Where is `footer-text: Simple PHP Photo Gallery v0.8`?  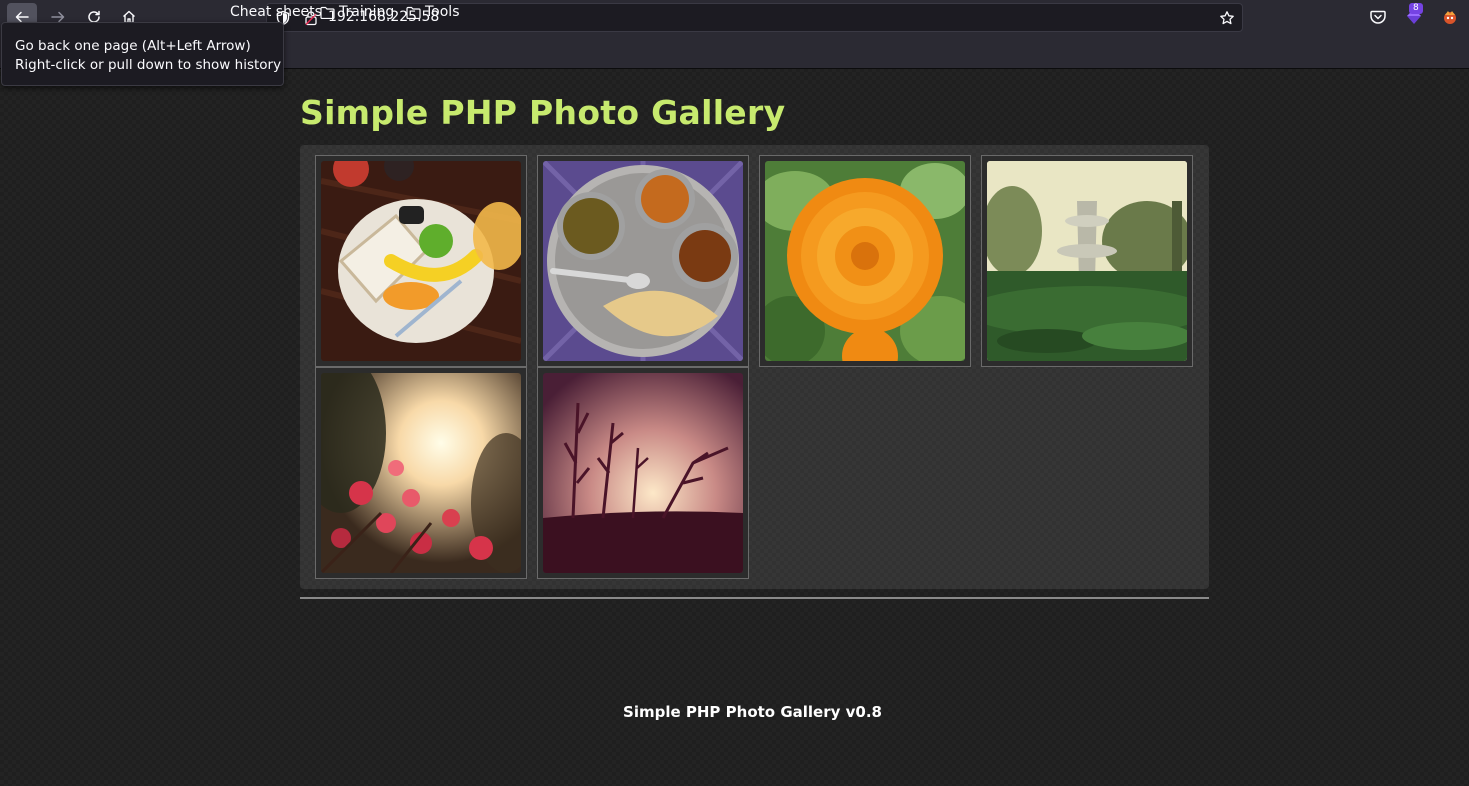 footer-text: Simple PHP Photo Gallery v0.8 is located at coordinates (752, 712).